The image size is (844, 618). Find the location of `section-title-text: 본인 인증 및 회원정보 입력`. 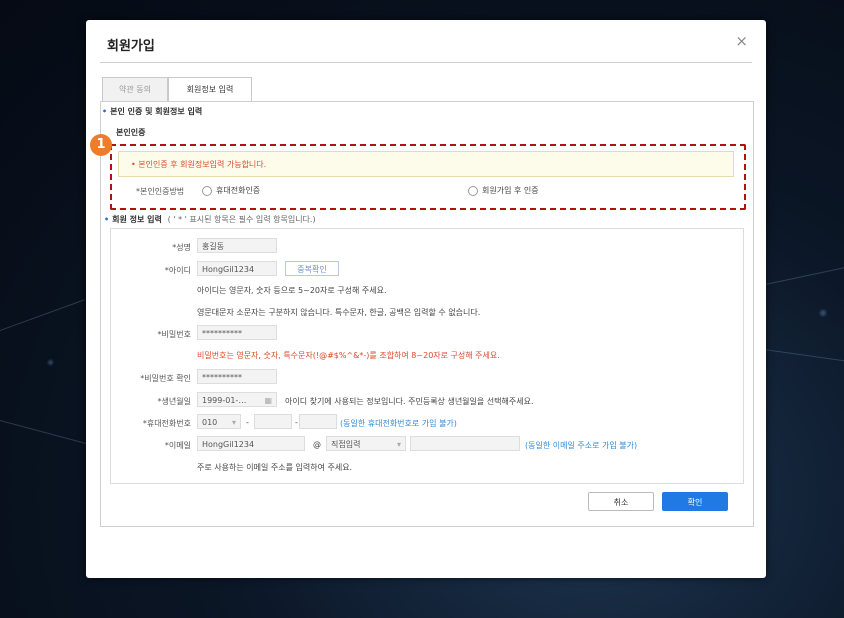

section-title-text: 본인 인증 및 회원정보 입력 is located at coordinates (156, 111).